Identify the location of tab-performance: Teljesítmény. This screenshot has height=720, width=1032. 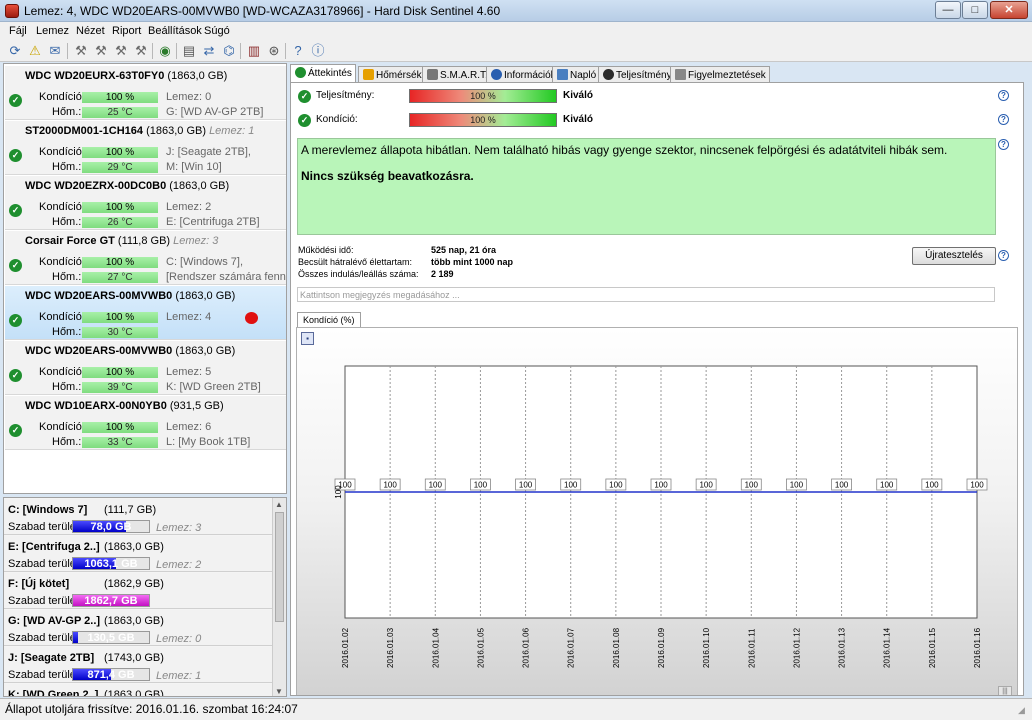
(637, 74).